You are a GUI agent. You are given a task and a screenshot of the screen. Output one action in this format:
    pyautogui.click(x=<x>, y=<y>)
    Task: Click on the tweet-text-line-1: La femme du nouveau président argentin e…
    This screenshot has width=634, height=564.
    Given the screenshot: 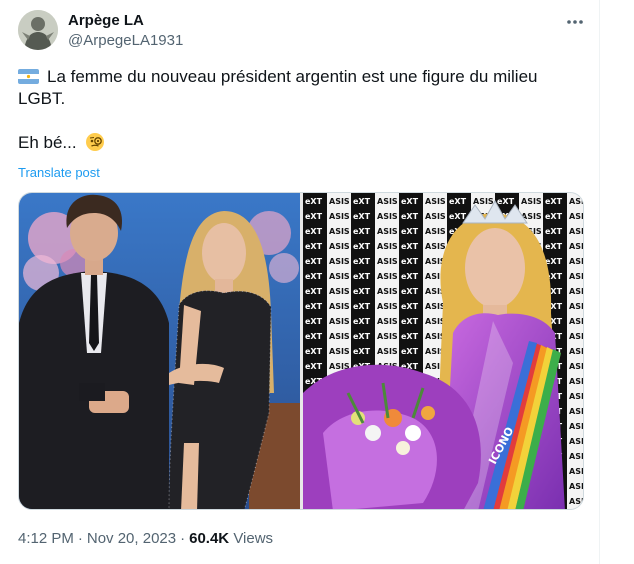 What is the action you would take?
    pyautogui.click(x=298, y=88)
    